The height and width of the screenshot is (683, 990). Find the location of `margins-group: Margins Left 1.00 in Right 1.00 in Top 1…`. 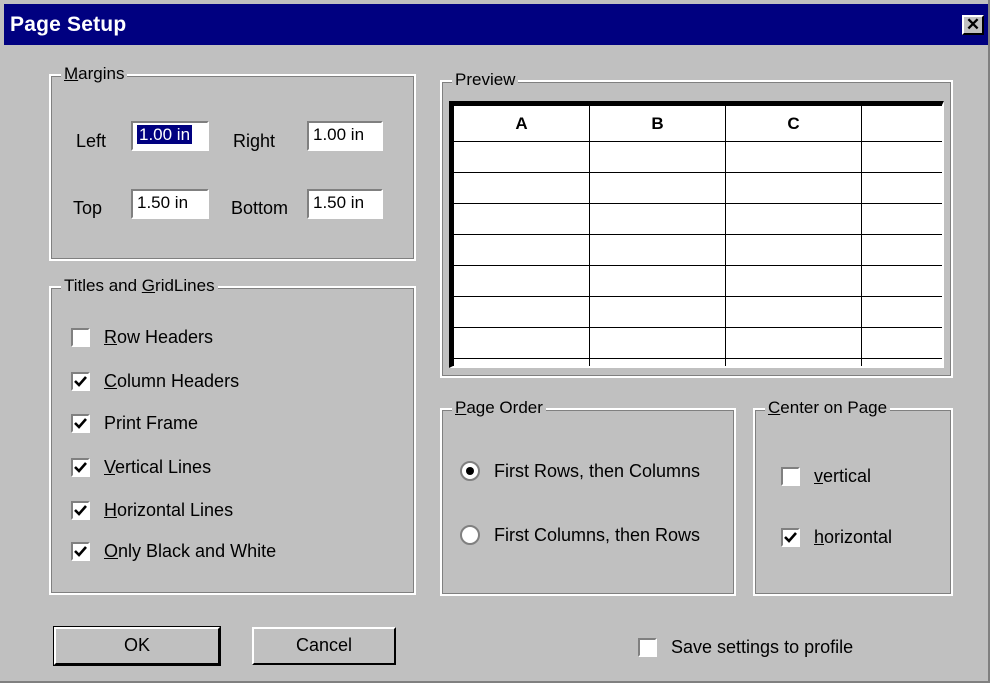

margins-group: Margins Left 1.00 in Right 1.00 in Top 1… is located at coordinates (232, 162).